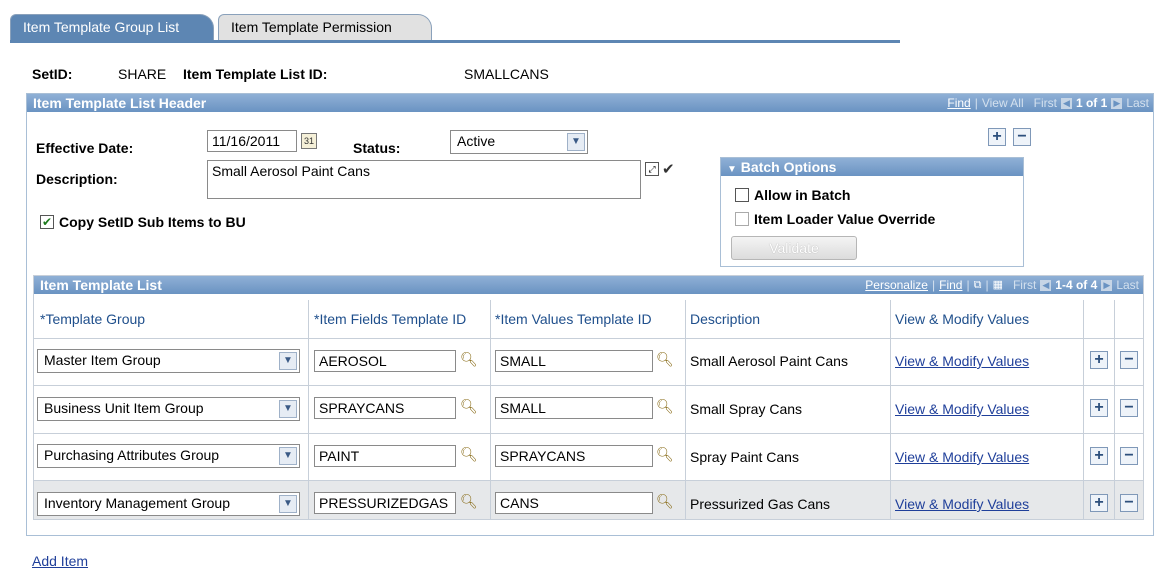  What do you see at coordinates (385, 361) in the screenshot?
I see `item-fields-template-input: AEROSOL` at bounding box center [385, 361].